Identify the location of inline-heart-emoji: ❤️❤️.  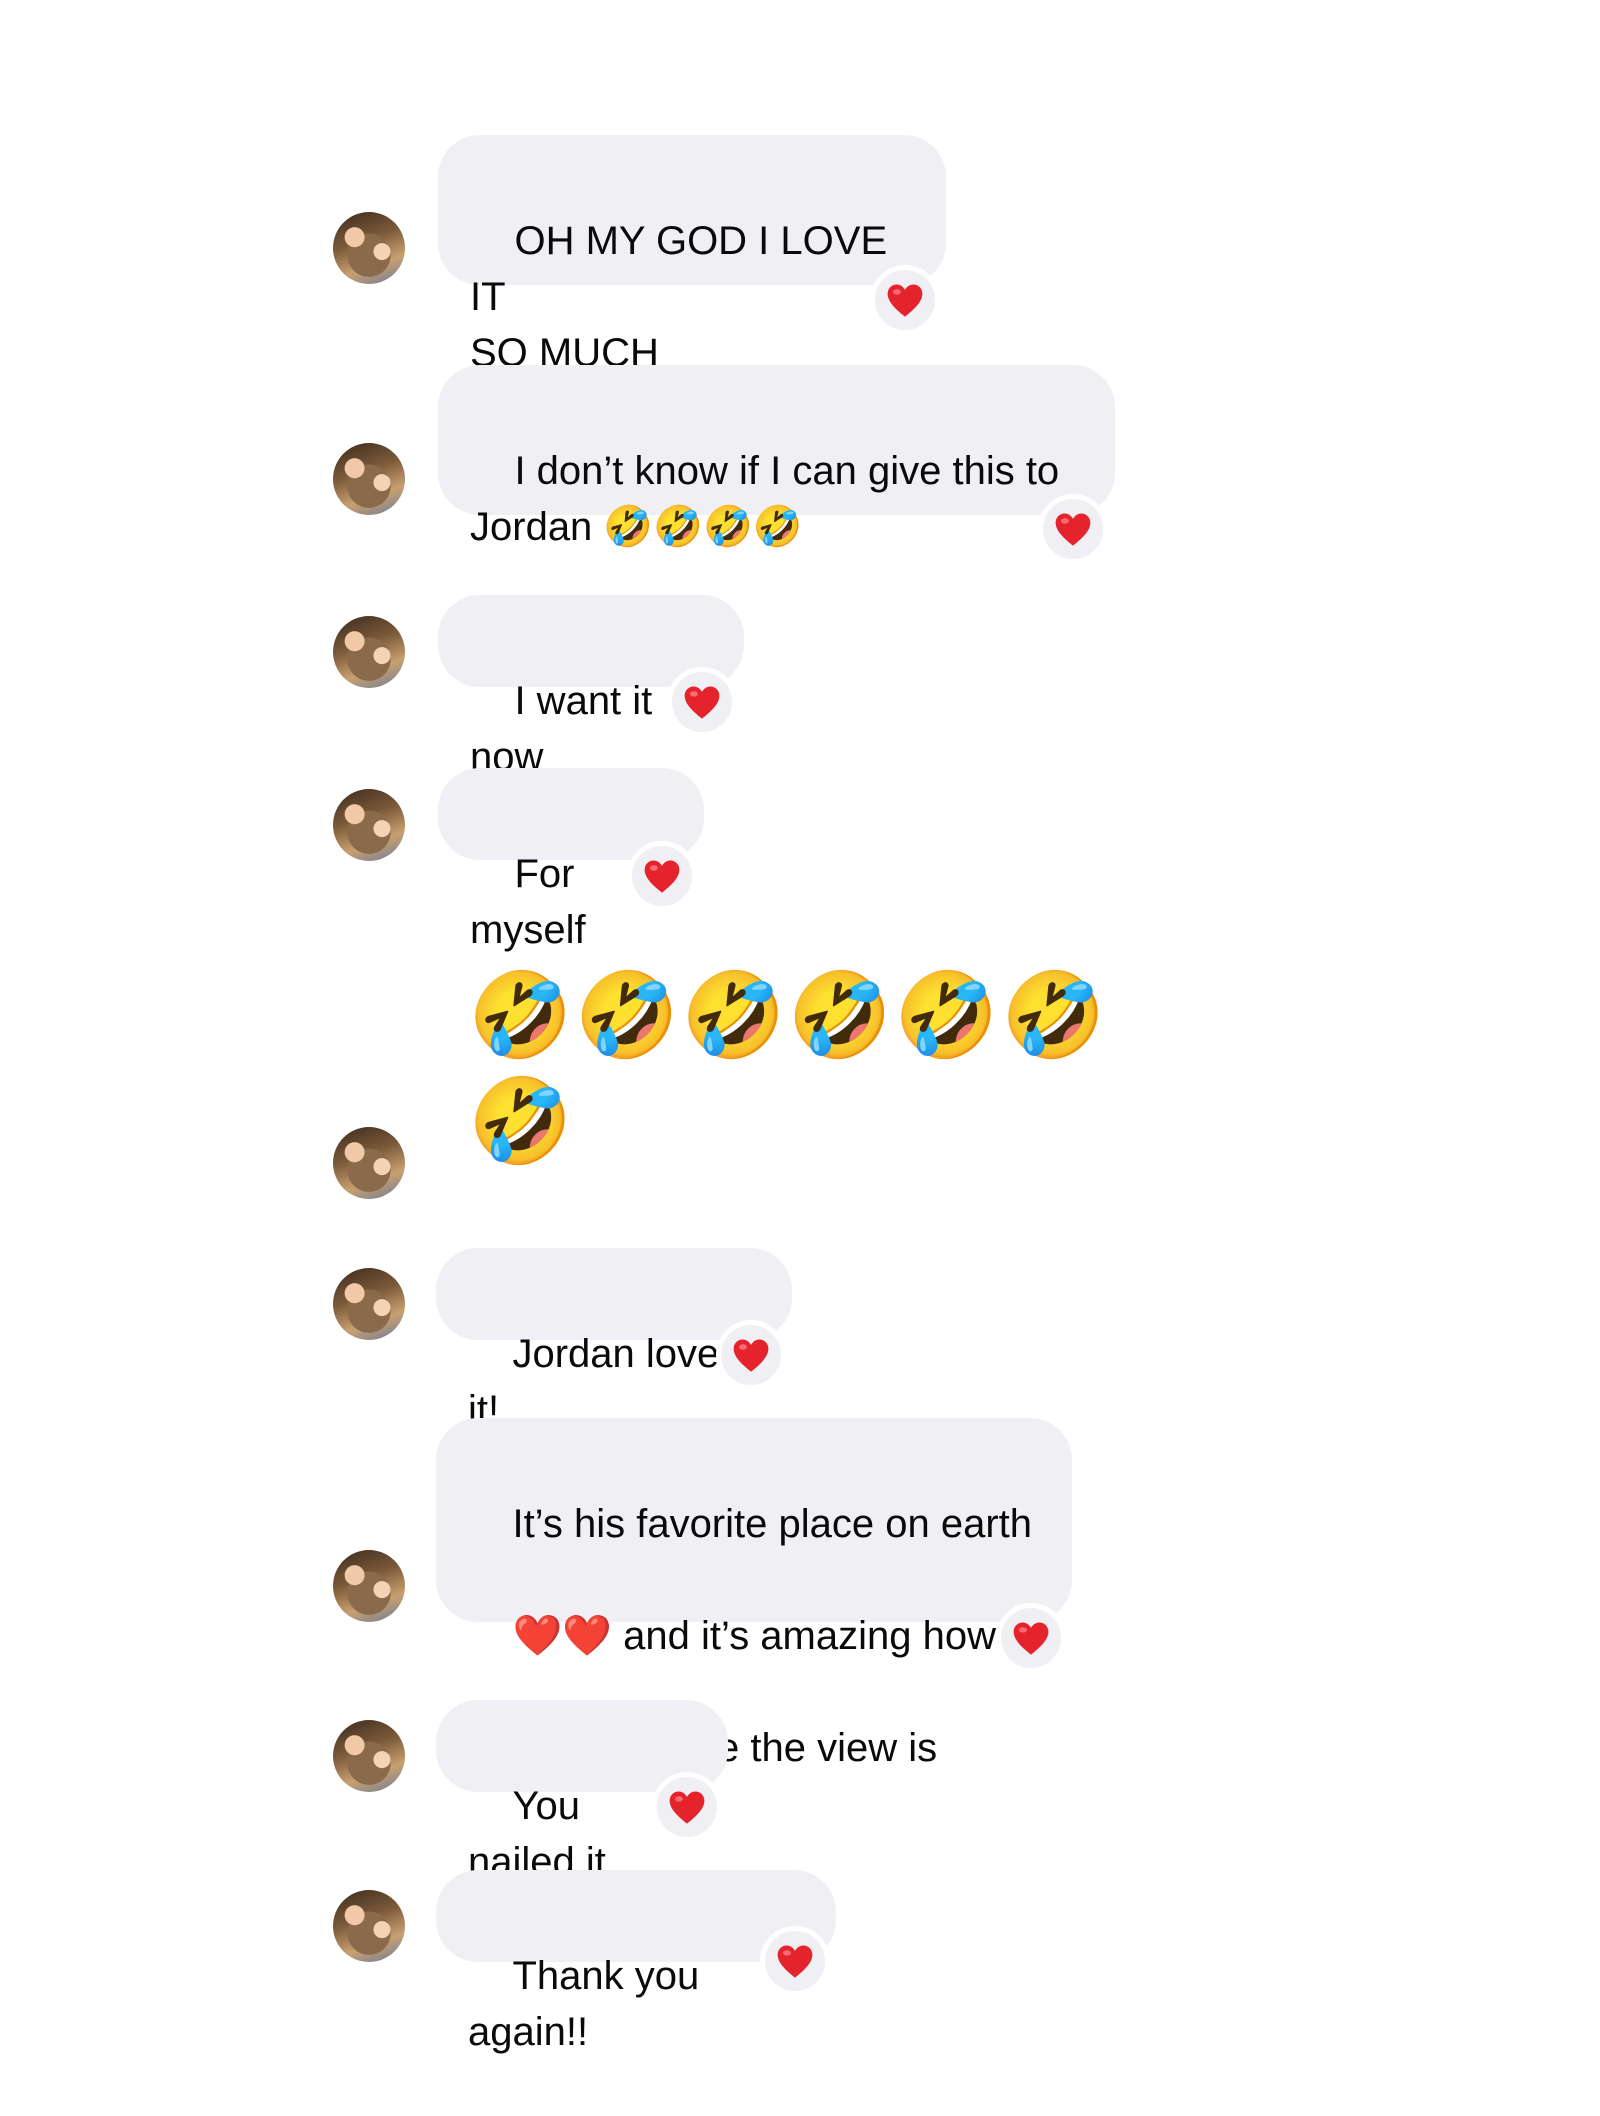
(562, 1636).